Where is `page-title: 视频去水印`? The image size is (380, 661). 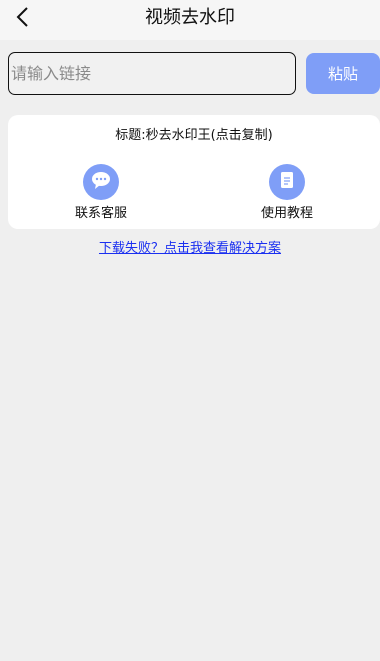
page-title: 视频去水印 is located at coordinates (190, 17).